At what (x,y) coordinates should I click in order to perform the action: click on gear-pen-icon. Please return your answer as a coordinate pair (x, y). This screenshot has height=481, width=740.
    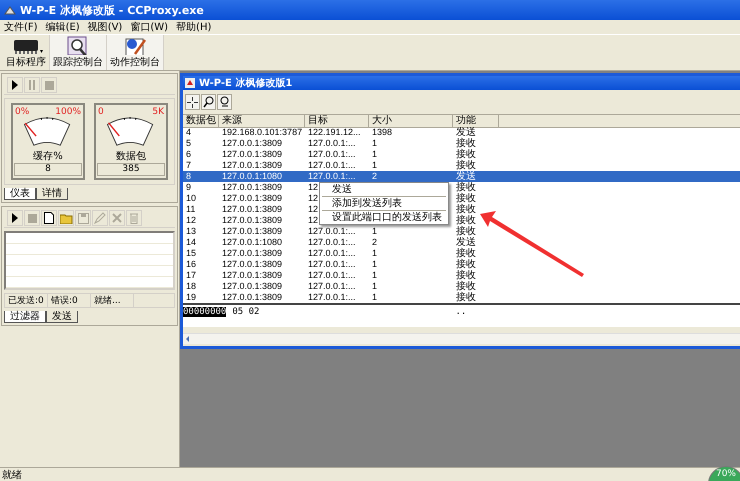
    Looking at the image, I should click on (135, 45).